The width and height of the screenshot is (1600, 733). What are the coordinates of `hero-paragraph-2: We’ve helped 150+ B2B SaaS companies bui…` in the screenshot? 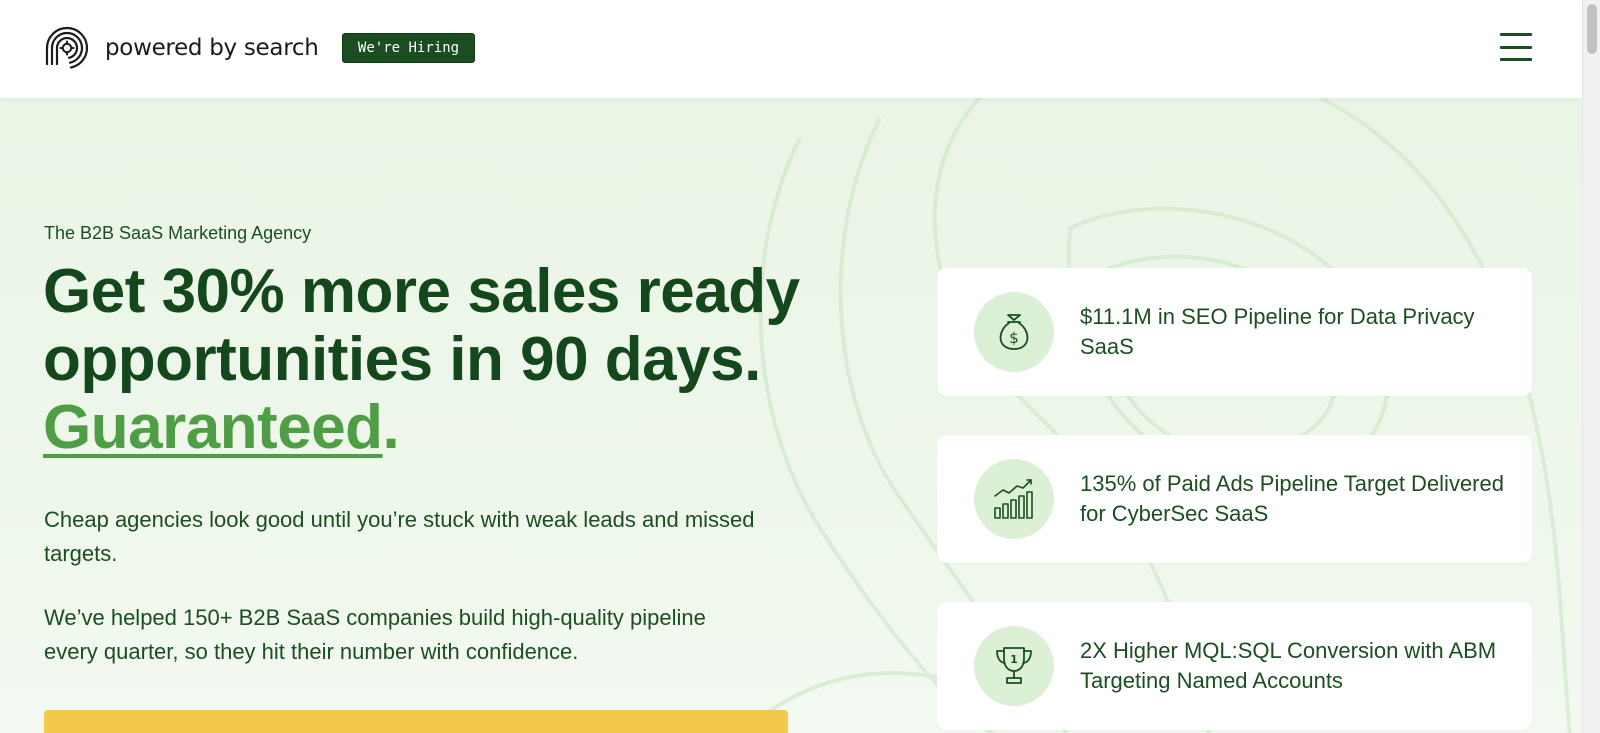 It's located at (375, 634).